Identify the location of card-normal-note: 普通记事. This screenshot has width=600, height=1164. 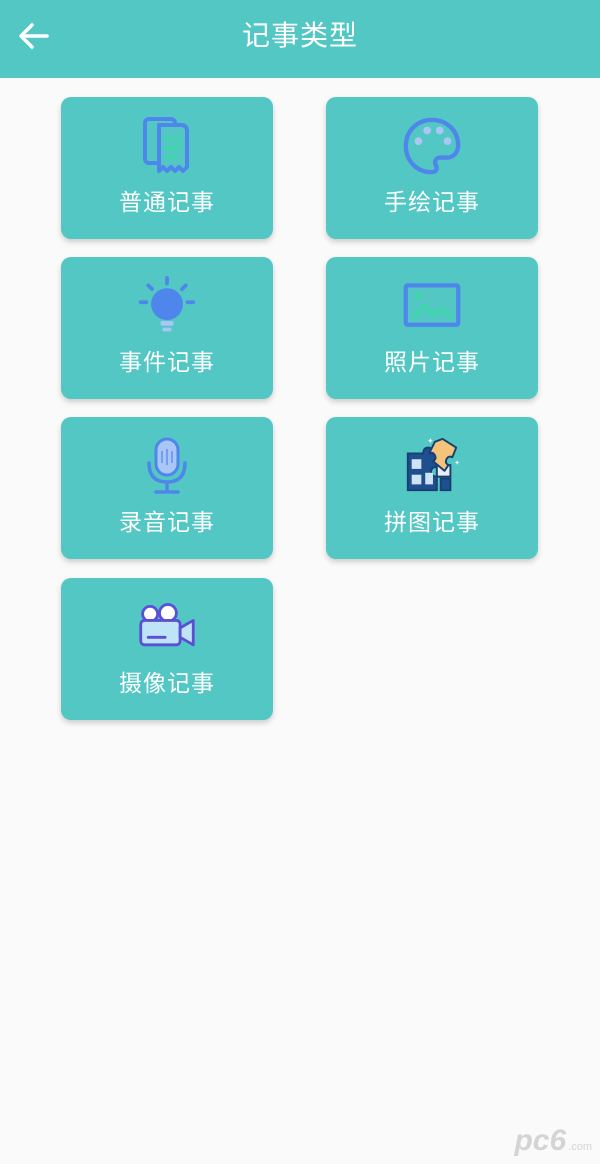
(167, 168).